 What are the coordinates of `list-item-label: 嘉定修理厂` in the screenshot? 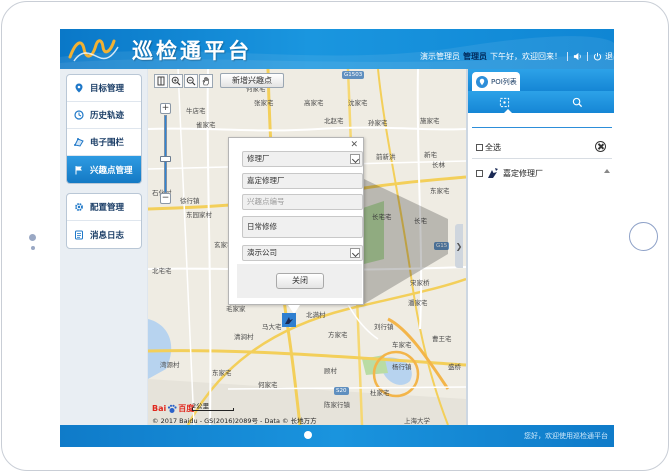 It's located at (523, 173).